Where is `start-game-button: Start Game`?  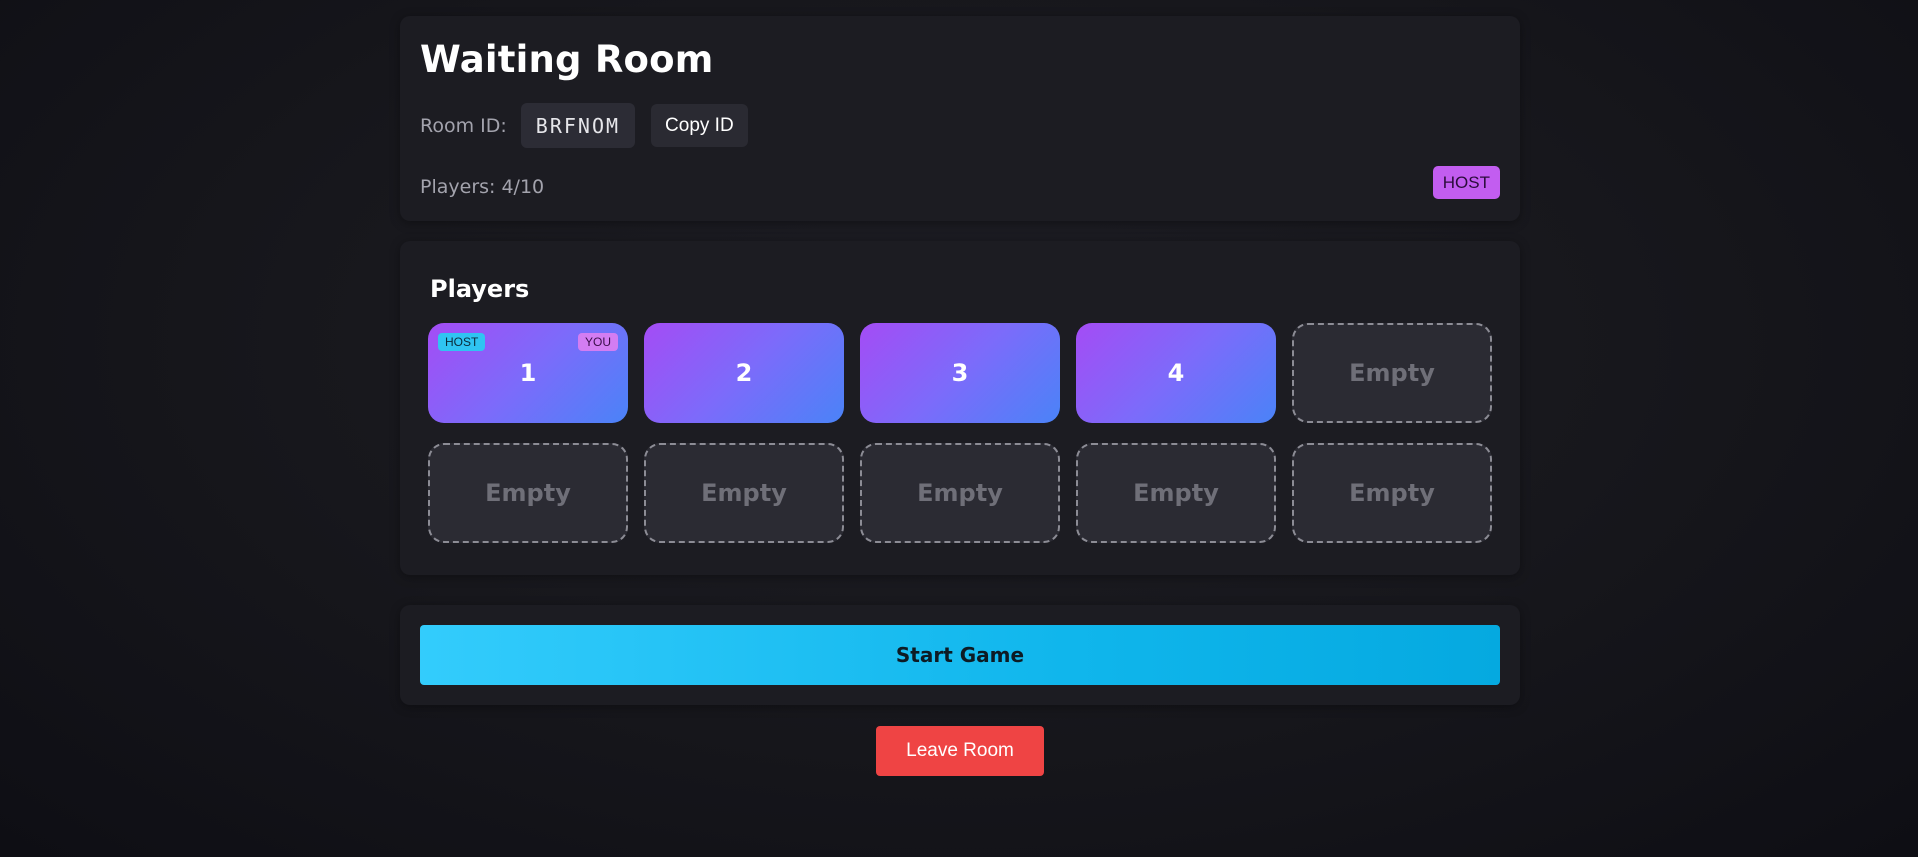
start-game-button: Start Game is located at coordinates (960, 655).